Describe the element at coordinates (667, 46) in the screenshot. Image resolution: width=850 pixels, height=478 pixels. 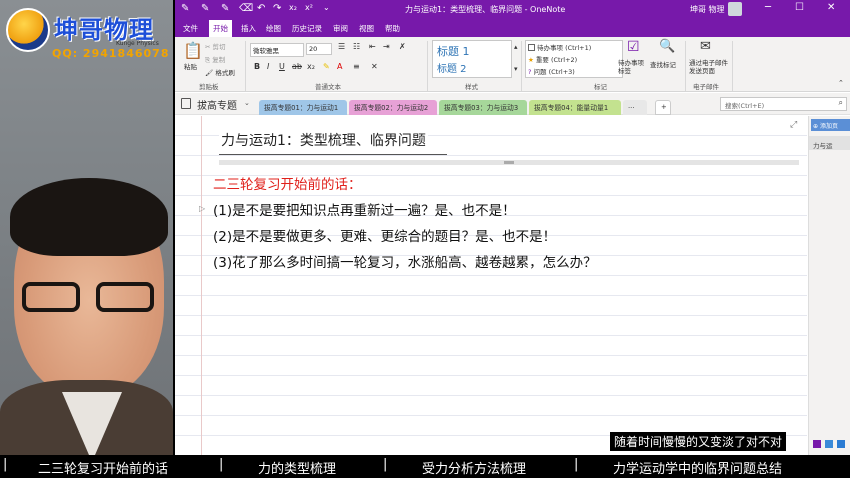
I see `find-tags-icon: 🔍` at that location.